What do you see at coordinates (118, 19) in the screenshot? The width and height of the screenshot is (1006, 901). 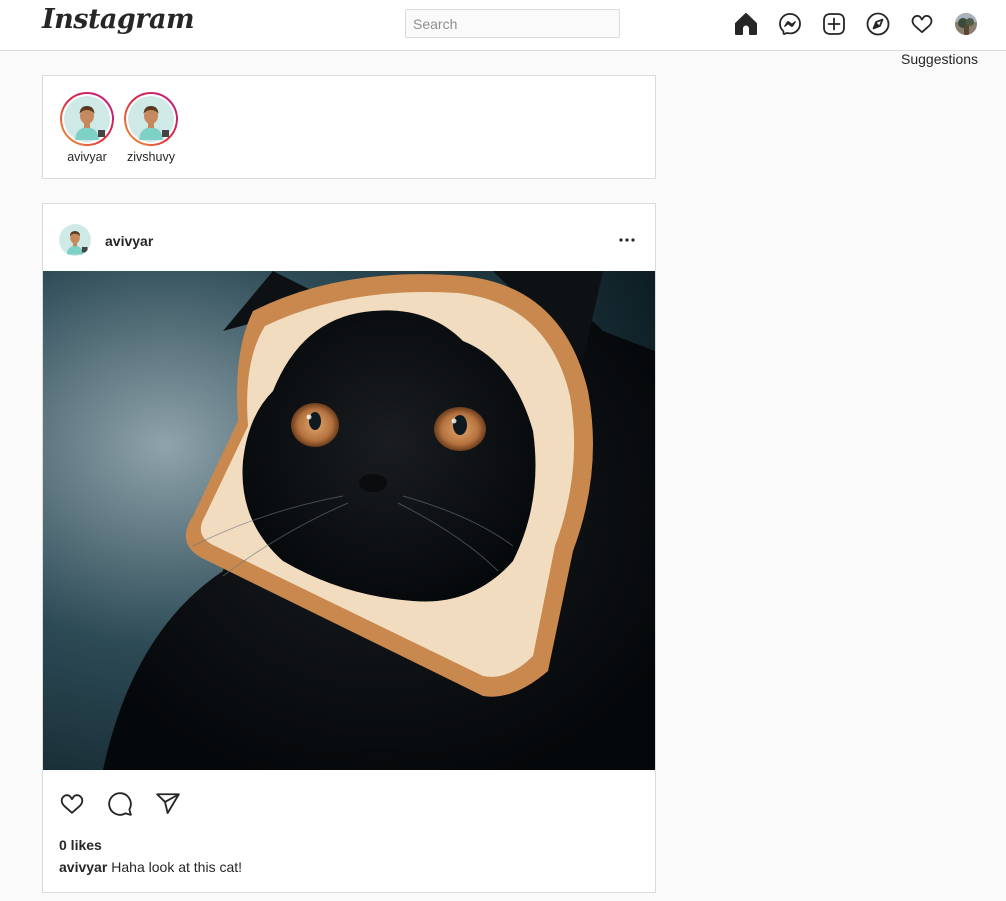 I see `instagram-logo: Instagram` at bounding box center [118, 19].